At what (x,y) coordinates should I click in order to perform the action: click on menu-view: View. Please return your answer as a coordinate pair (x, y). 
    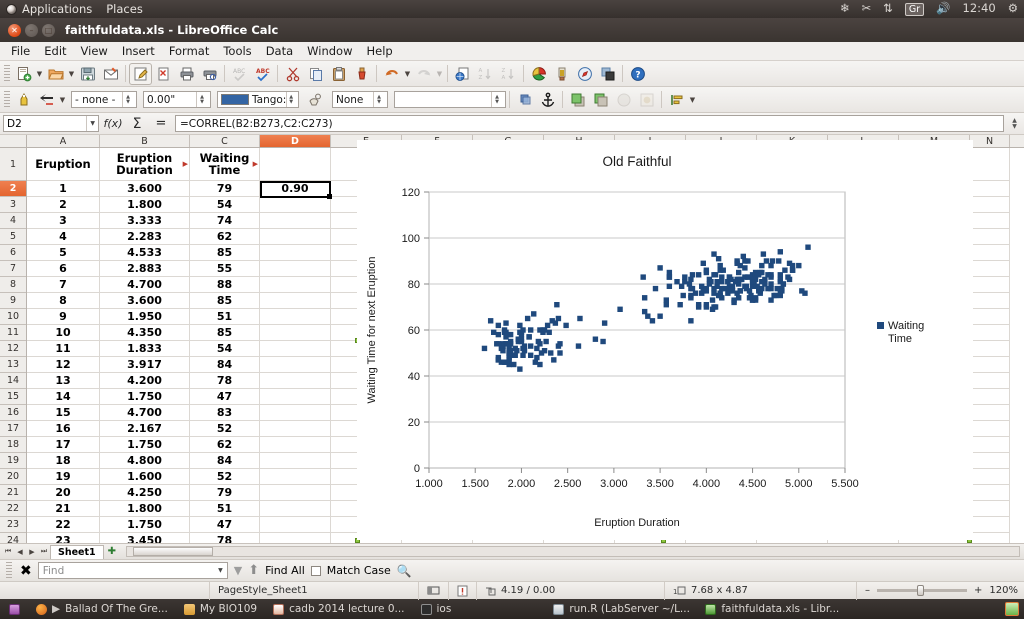
    Looking at the image, I should click on (94, 51).